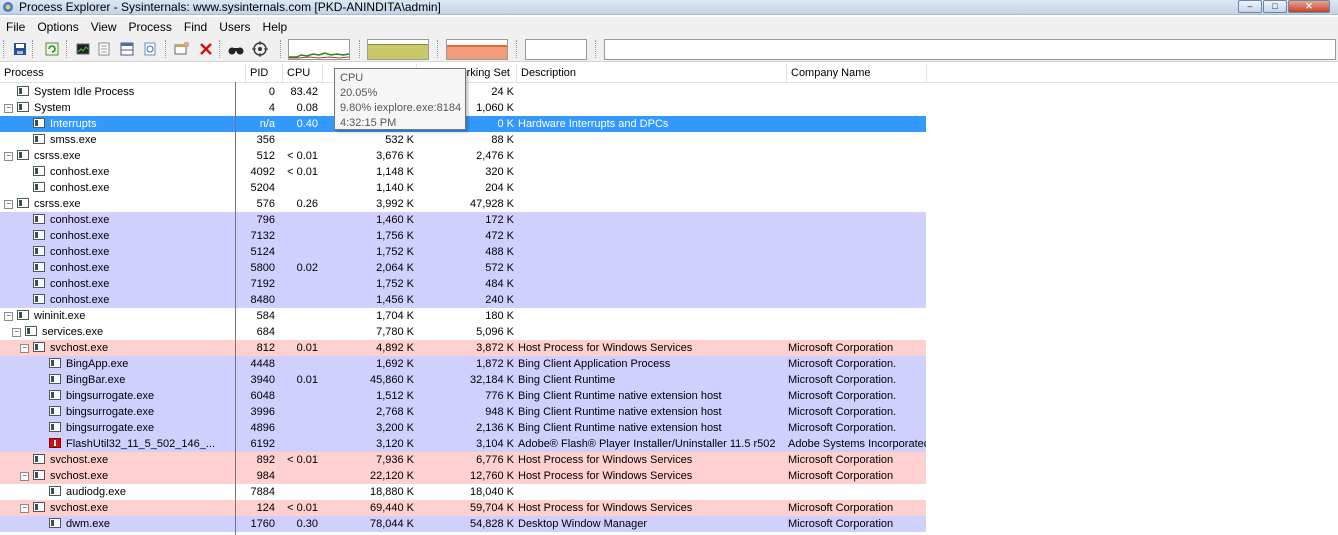 This screenshot has width=1338, height=535. What do you see at coordinates (517, 49) in the screenshot?
I see `toolbar-grip` at bounding box center [517, 49].